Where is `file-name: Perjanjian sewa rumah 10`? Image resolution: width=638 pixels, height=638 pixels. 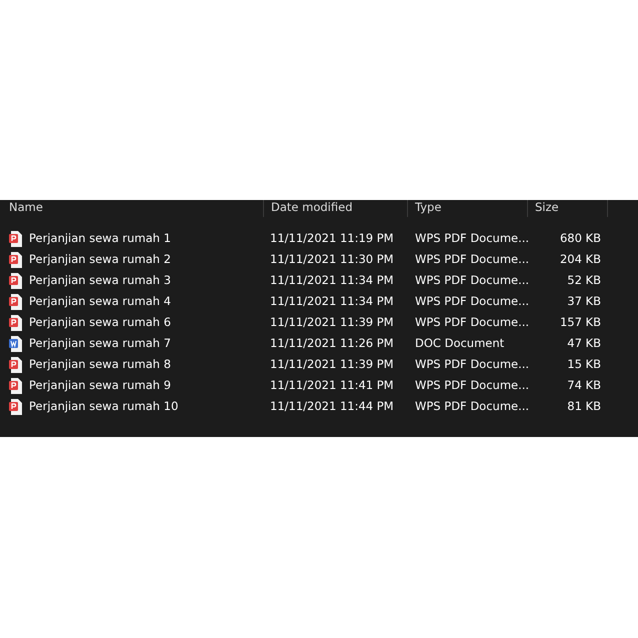
file-name: Perjanjian sewa rumah 10 is located at coordinates (103, 407).